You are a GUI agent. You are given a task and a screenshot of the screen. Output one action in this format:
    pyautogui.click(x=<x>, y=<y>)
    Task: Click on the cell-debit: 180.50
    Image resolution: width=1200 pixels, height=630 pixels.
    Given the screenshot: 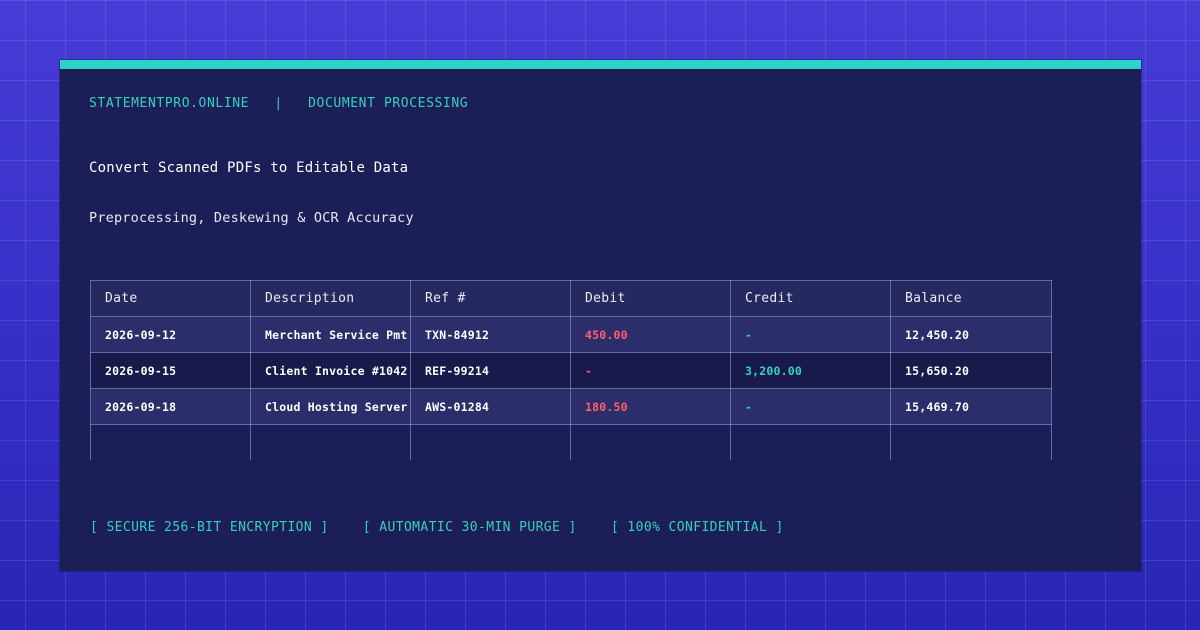 What is the action you would take?
    pyautogui.click(x=650, y=406)
    